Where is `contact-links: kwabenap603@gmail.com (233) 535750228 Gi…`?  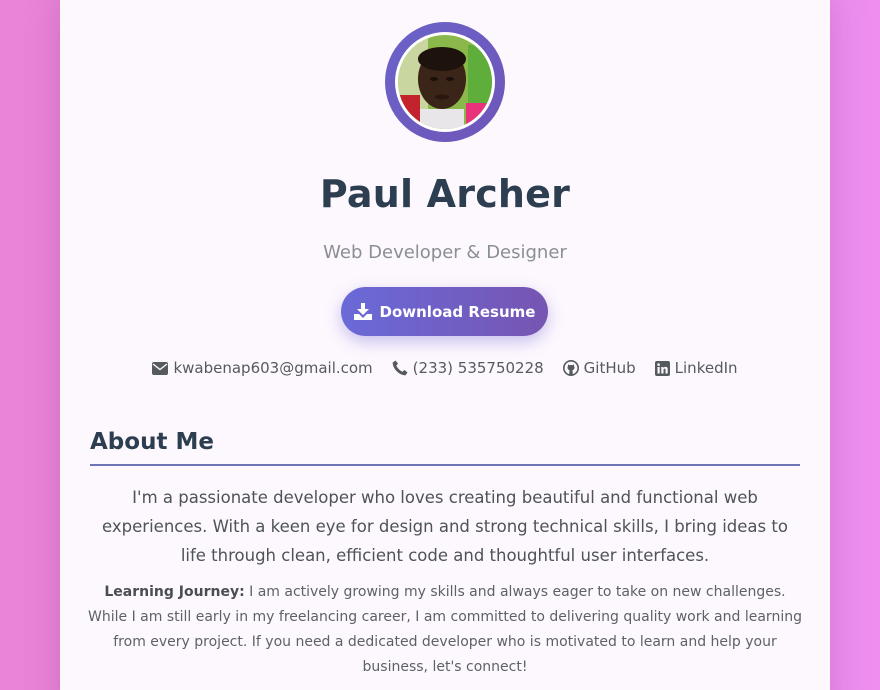 contact-links: kwabenap603@gmail.com (233) 535750228 Gi… is located at coordinates (445, 368).